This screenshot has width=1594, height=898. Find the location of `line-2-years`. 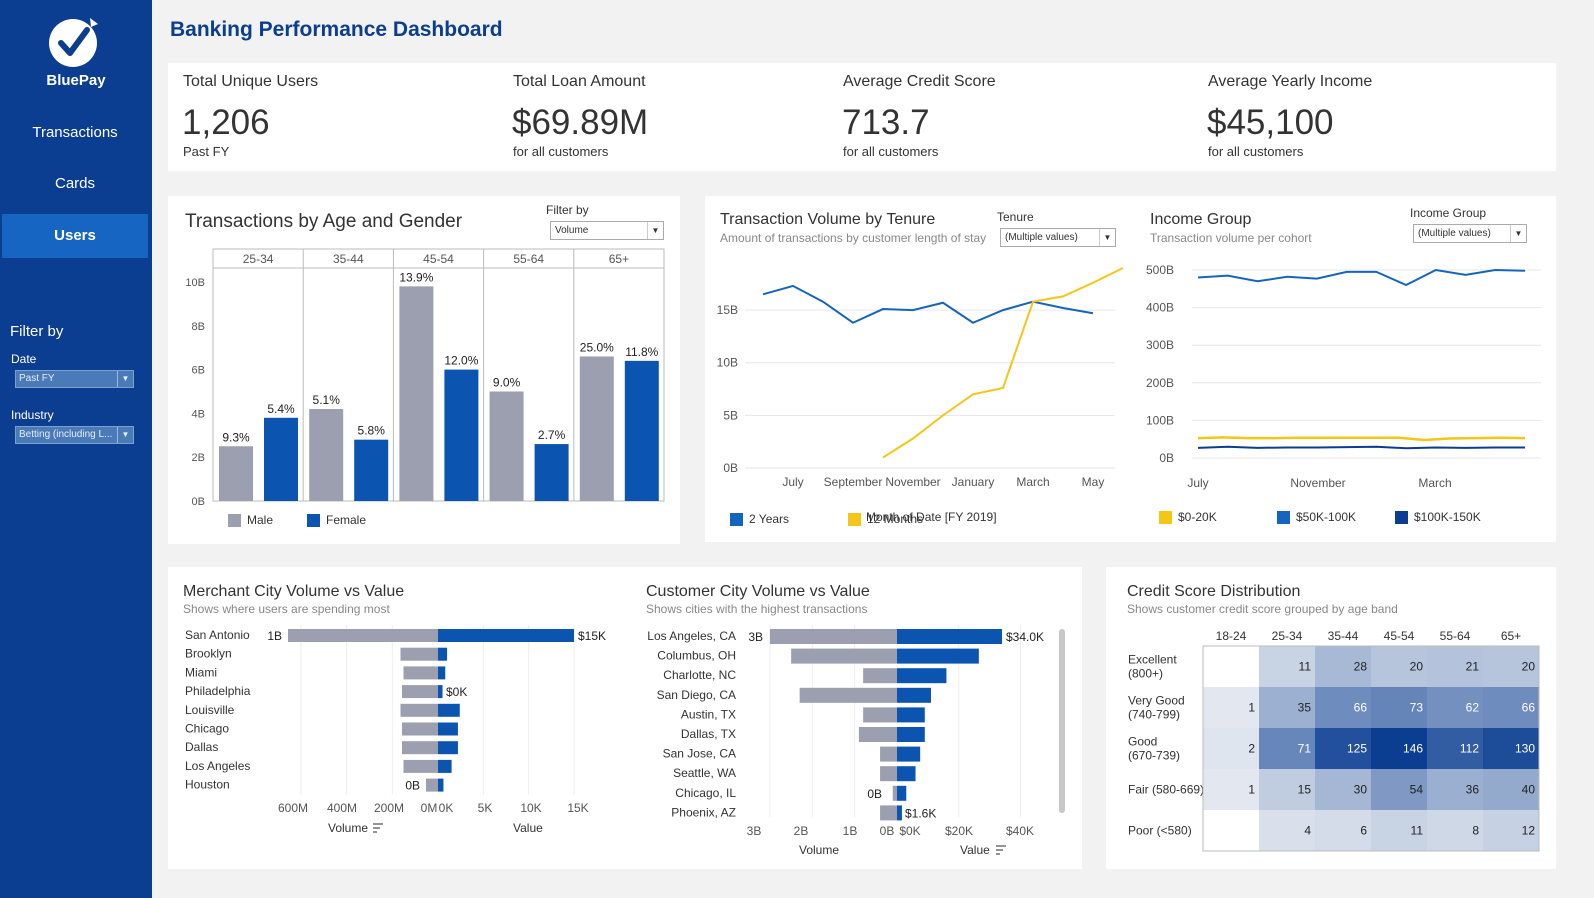

line-2-years is located at coordinates (928, 304).